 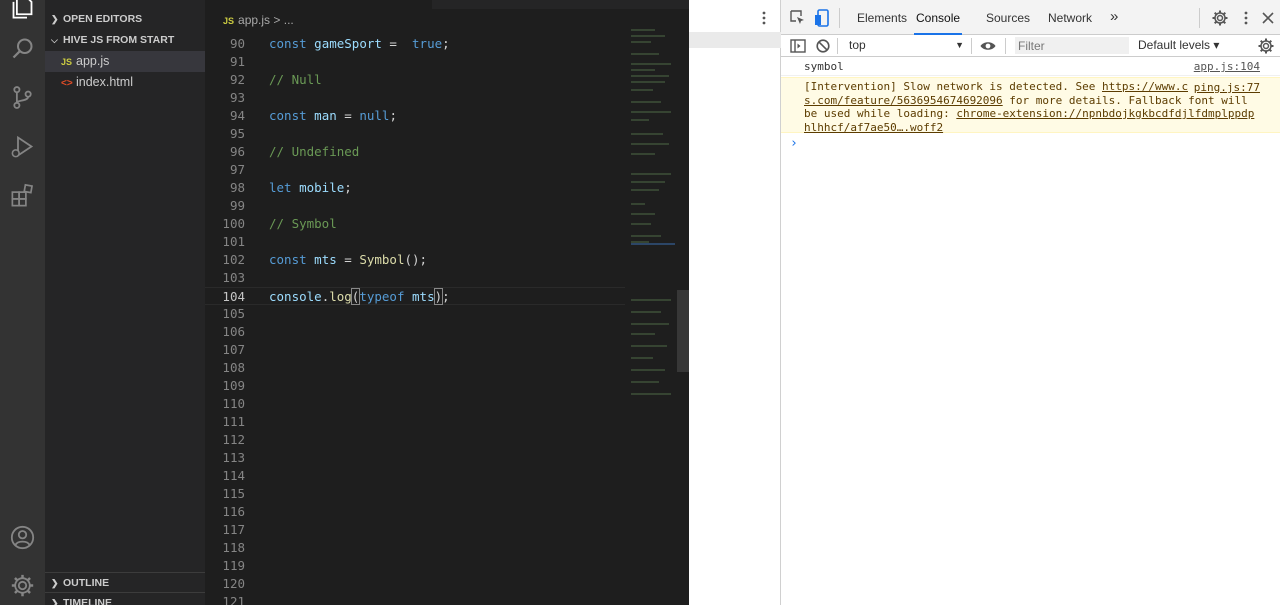 I want to click on live-expression-eye-icon, so click(x=988, y=46).